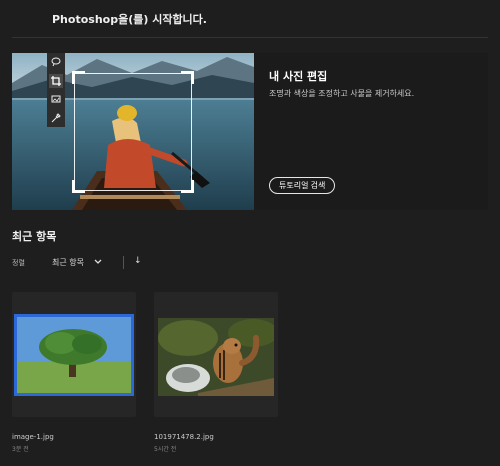 Image resolution: width=500 pixels, height=466 pixels. What do you see at coordinates (184, 437) in the screenshot?
I see `file-name: 101971478.2.jpg` at bounding box center [184, 437].